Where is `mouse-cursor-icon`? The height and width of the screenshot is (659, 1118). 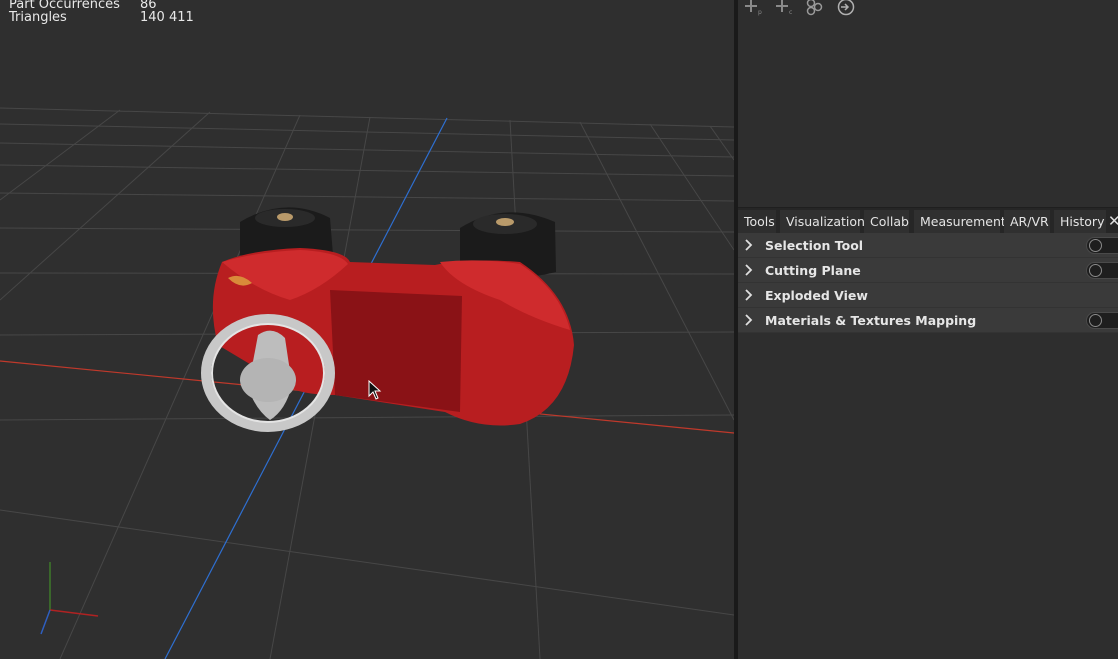 mouse-cursor-icon is located at coordinates (375, 390).